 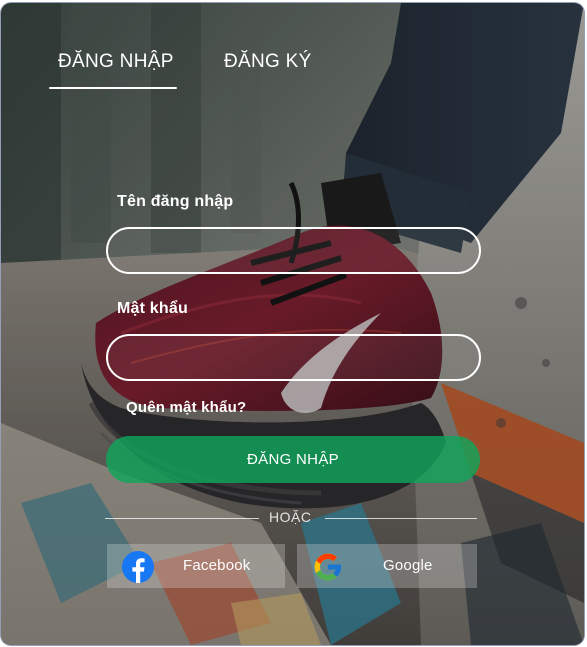 I want to click on google-icon, so click(x=328, y=567).